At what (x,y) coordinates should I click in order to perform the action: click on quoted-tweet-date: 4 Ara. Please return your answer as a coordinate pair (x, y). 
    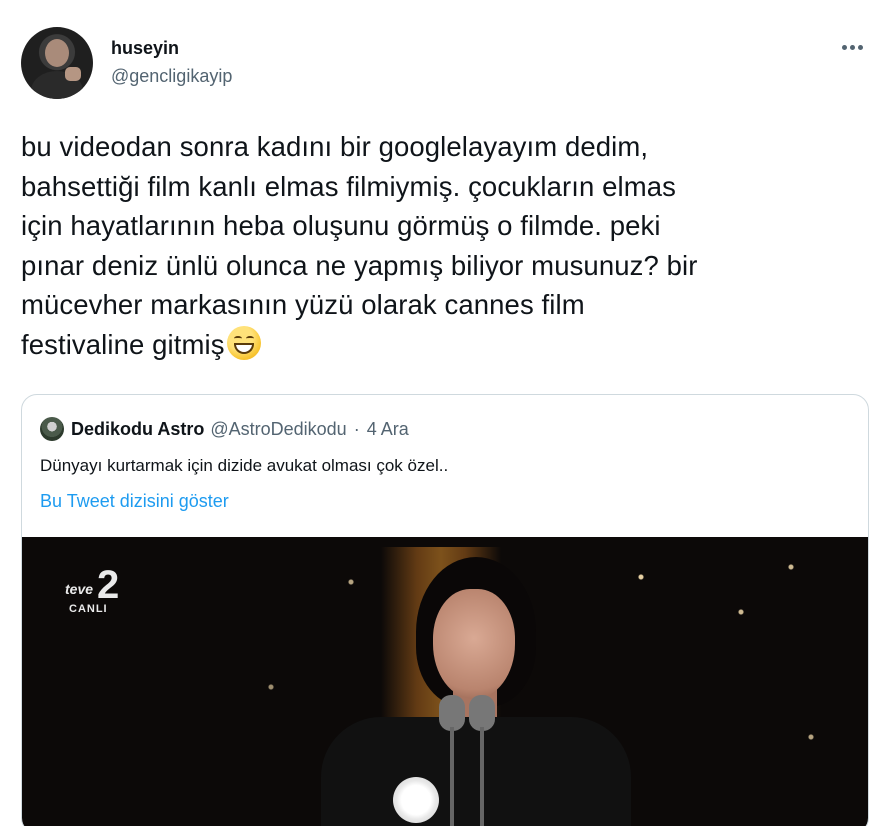
    Looking at the image, I should click on (388, 429).